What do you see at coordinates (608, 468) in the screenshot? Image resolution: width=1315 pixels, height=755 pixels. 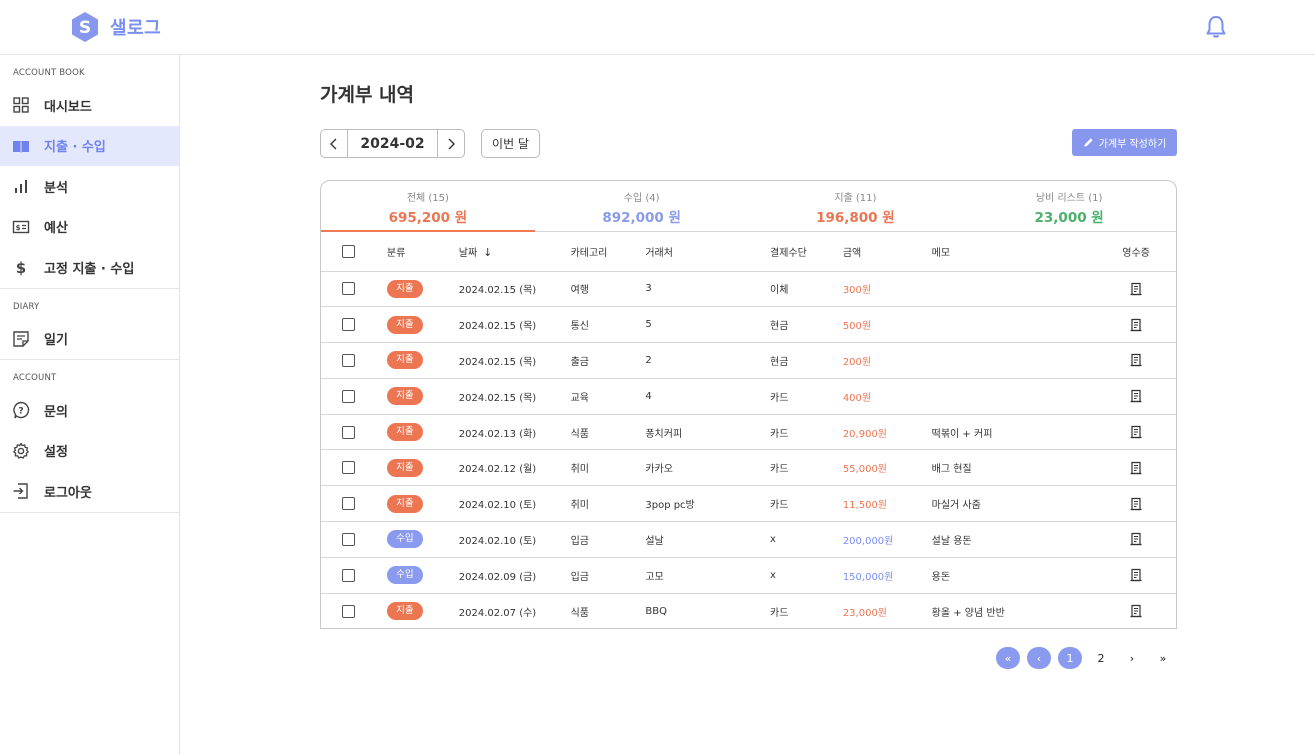 I see `cell-category: 취미` at bounding box center [608, 468].